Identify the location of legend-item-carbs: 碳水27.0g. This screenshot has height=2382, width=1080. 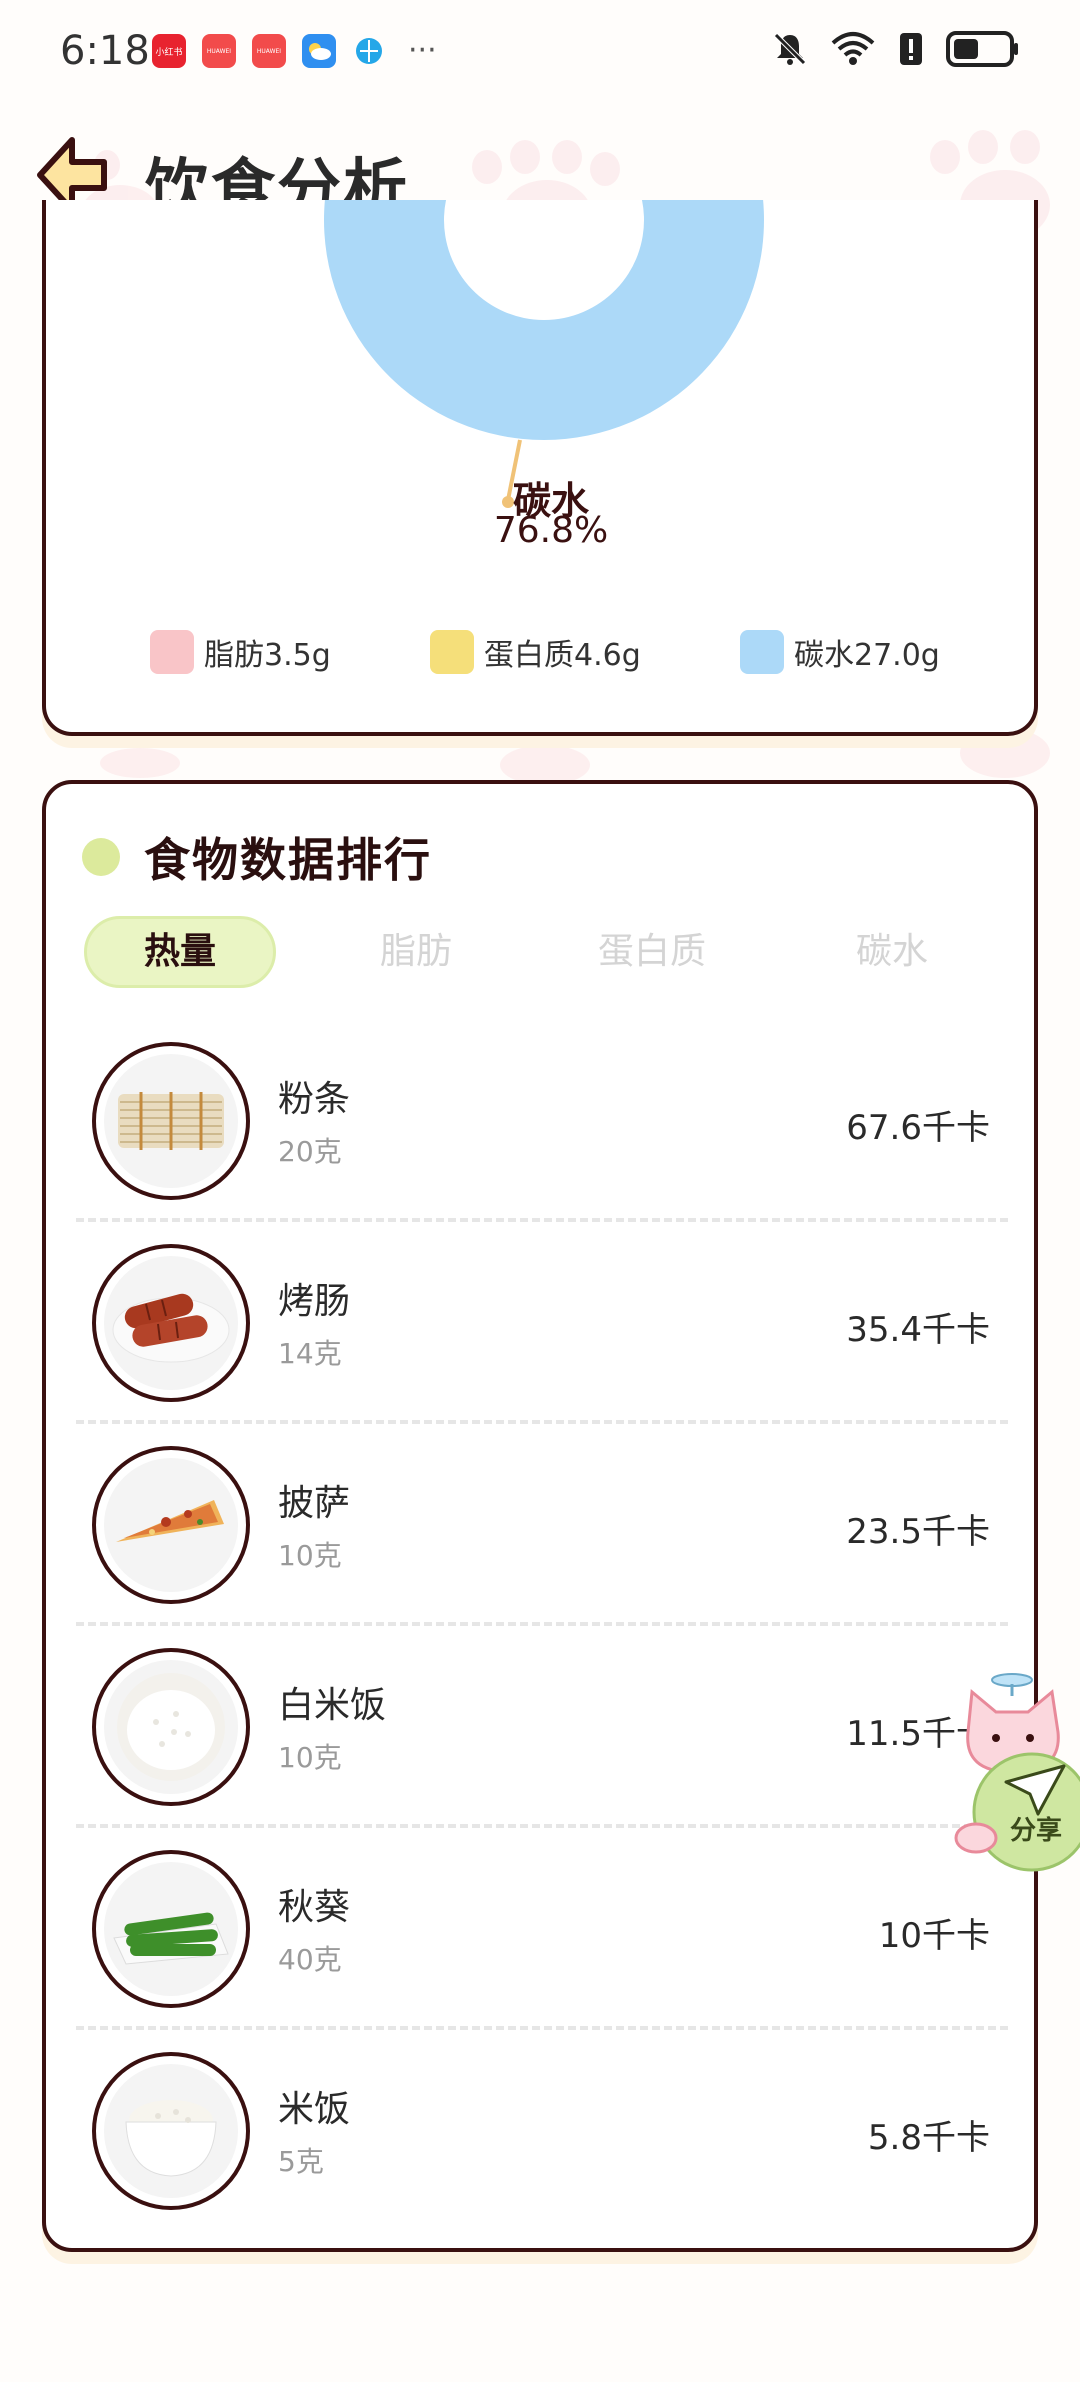
(840, 652).